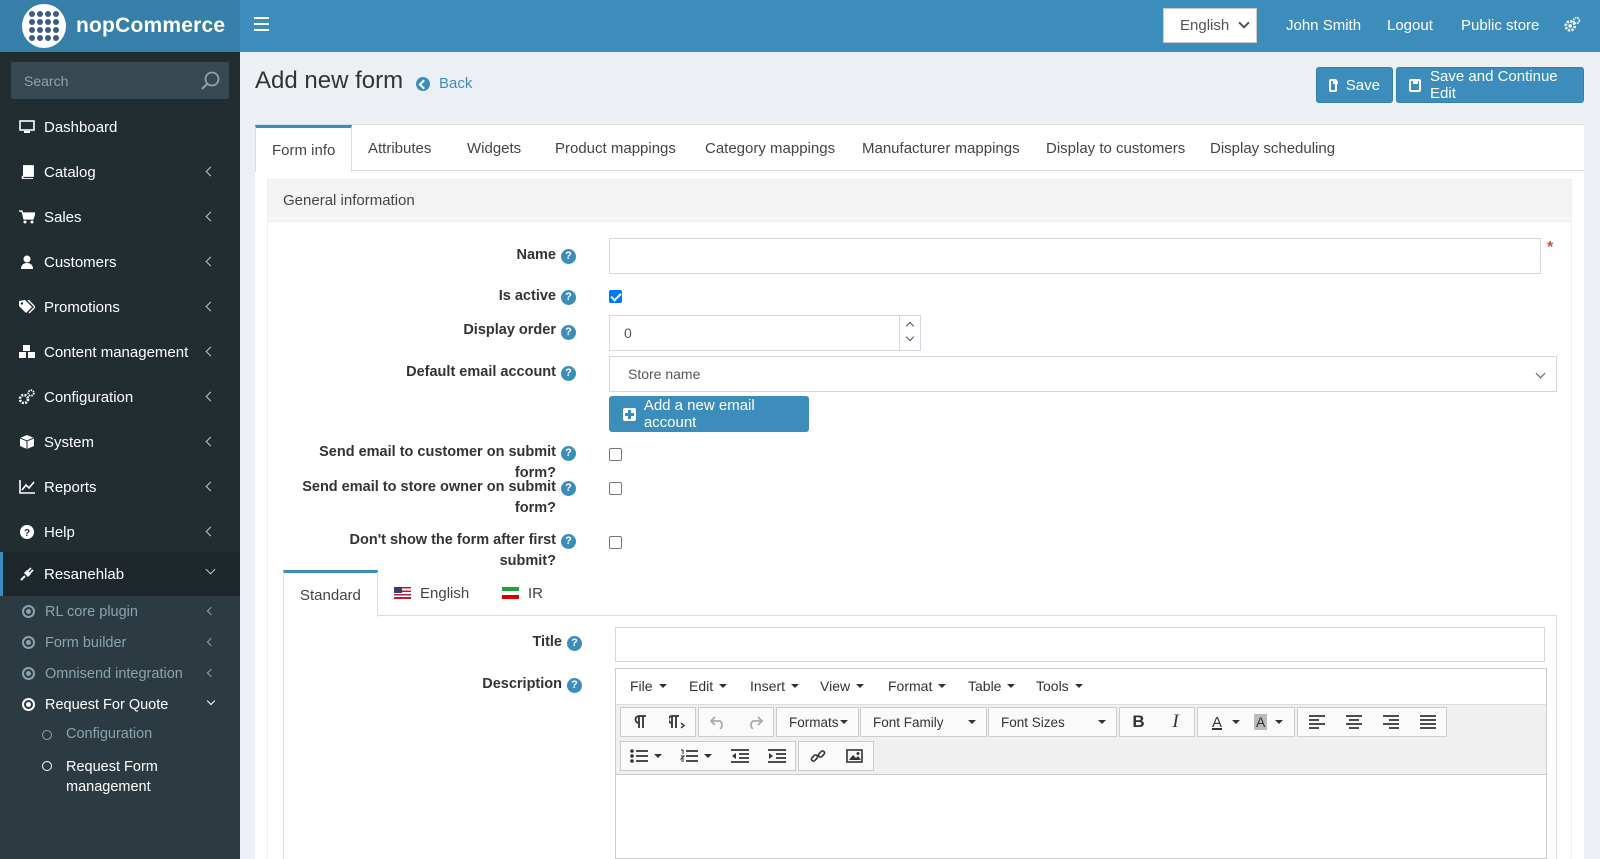 This screenshot has height=859, width=1600. What do you see at coordinates (1138, 722) in the screenshot?
I see `bold-icon: B` at bounding box center [1138, 722].